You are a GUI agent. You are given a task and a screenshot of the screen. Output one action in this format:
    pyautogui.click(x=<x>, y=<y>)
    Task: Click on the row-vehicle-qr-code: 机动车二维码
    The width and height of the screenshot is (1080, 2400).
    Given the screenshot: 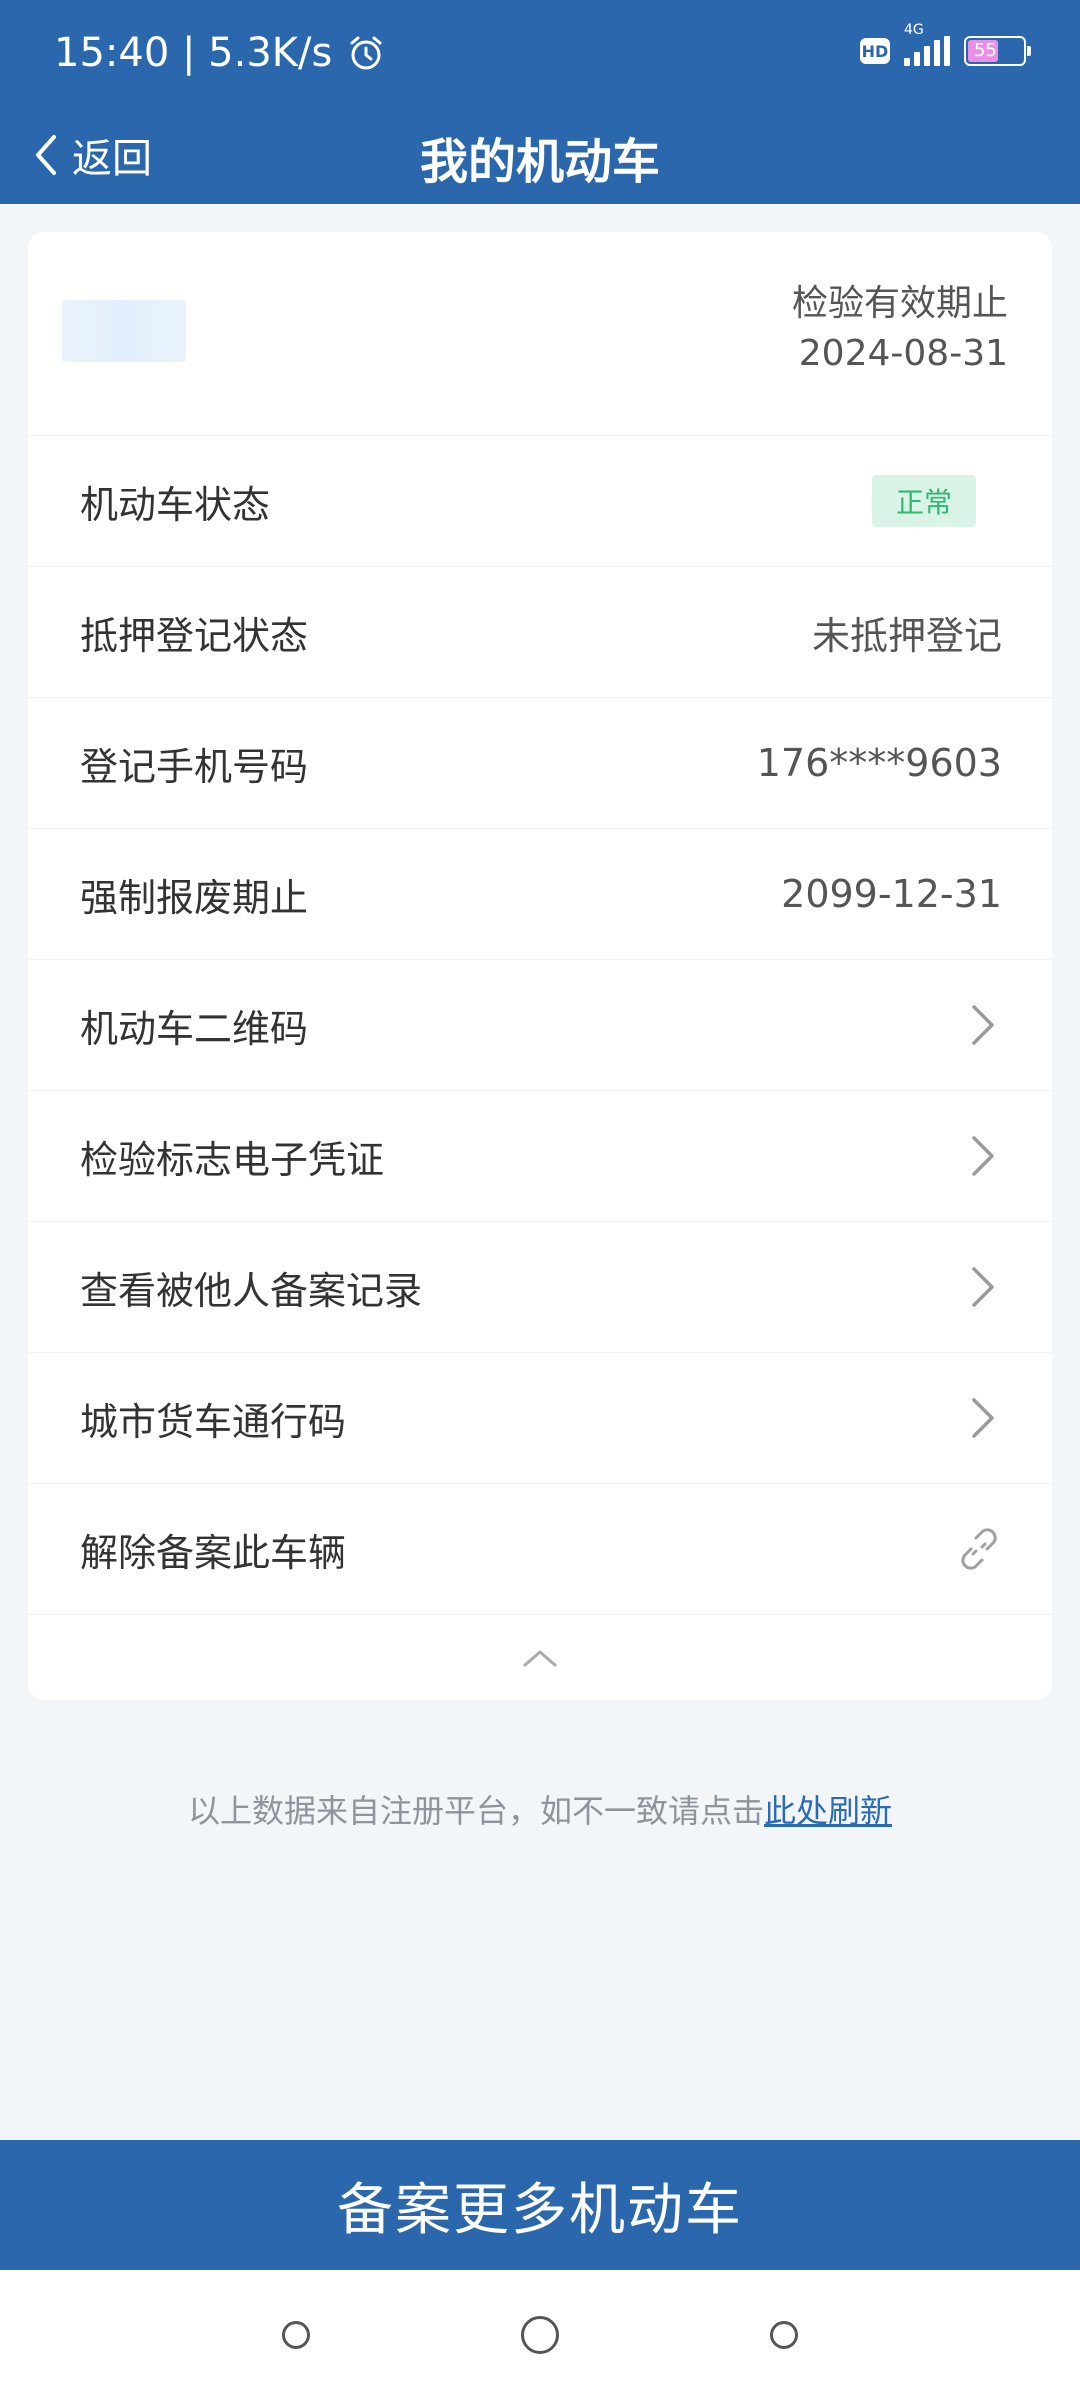 What is the action you would take?
    pyautogui.click(x=540, y=1025)
    